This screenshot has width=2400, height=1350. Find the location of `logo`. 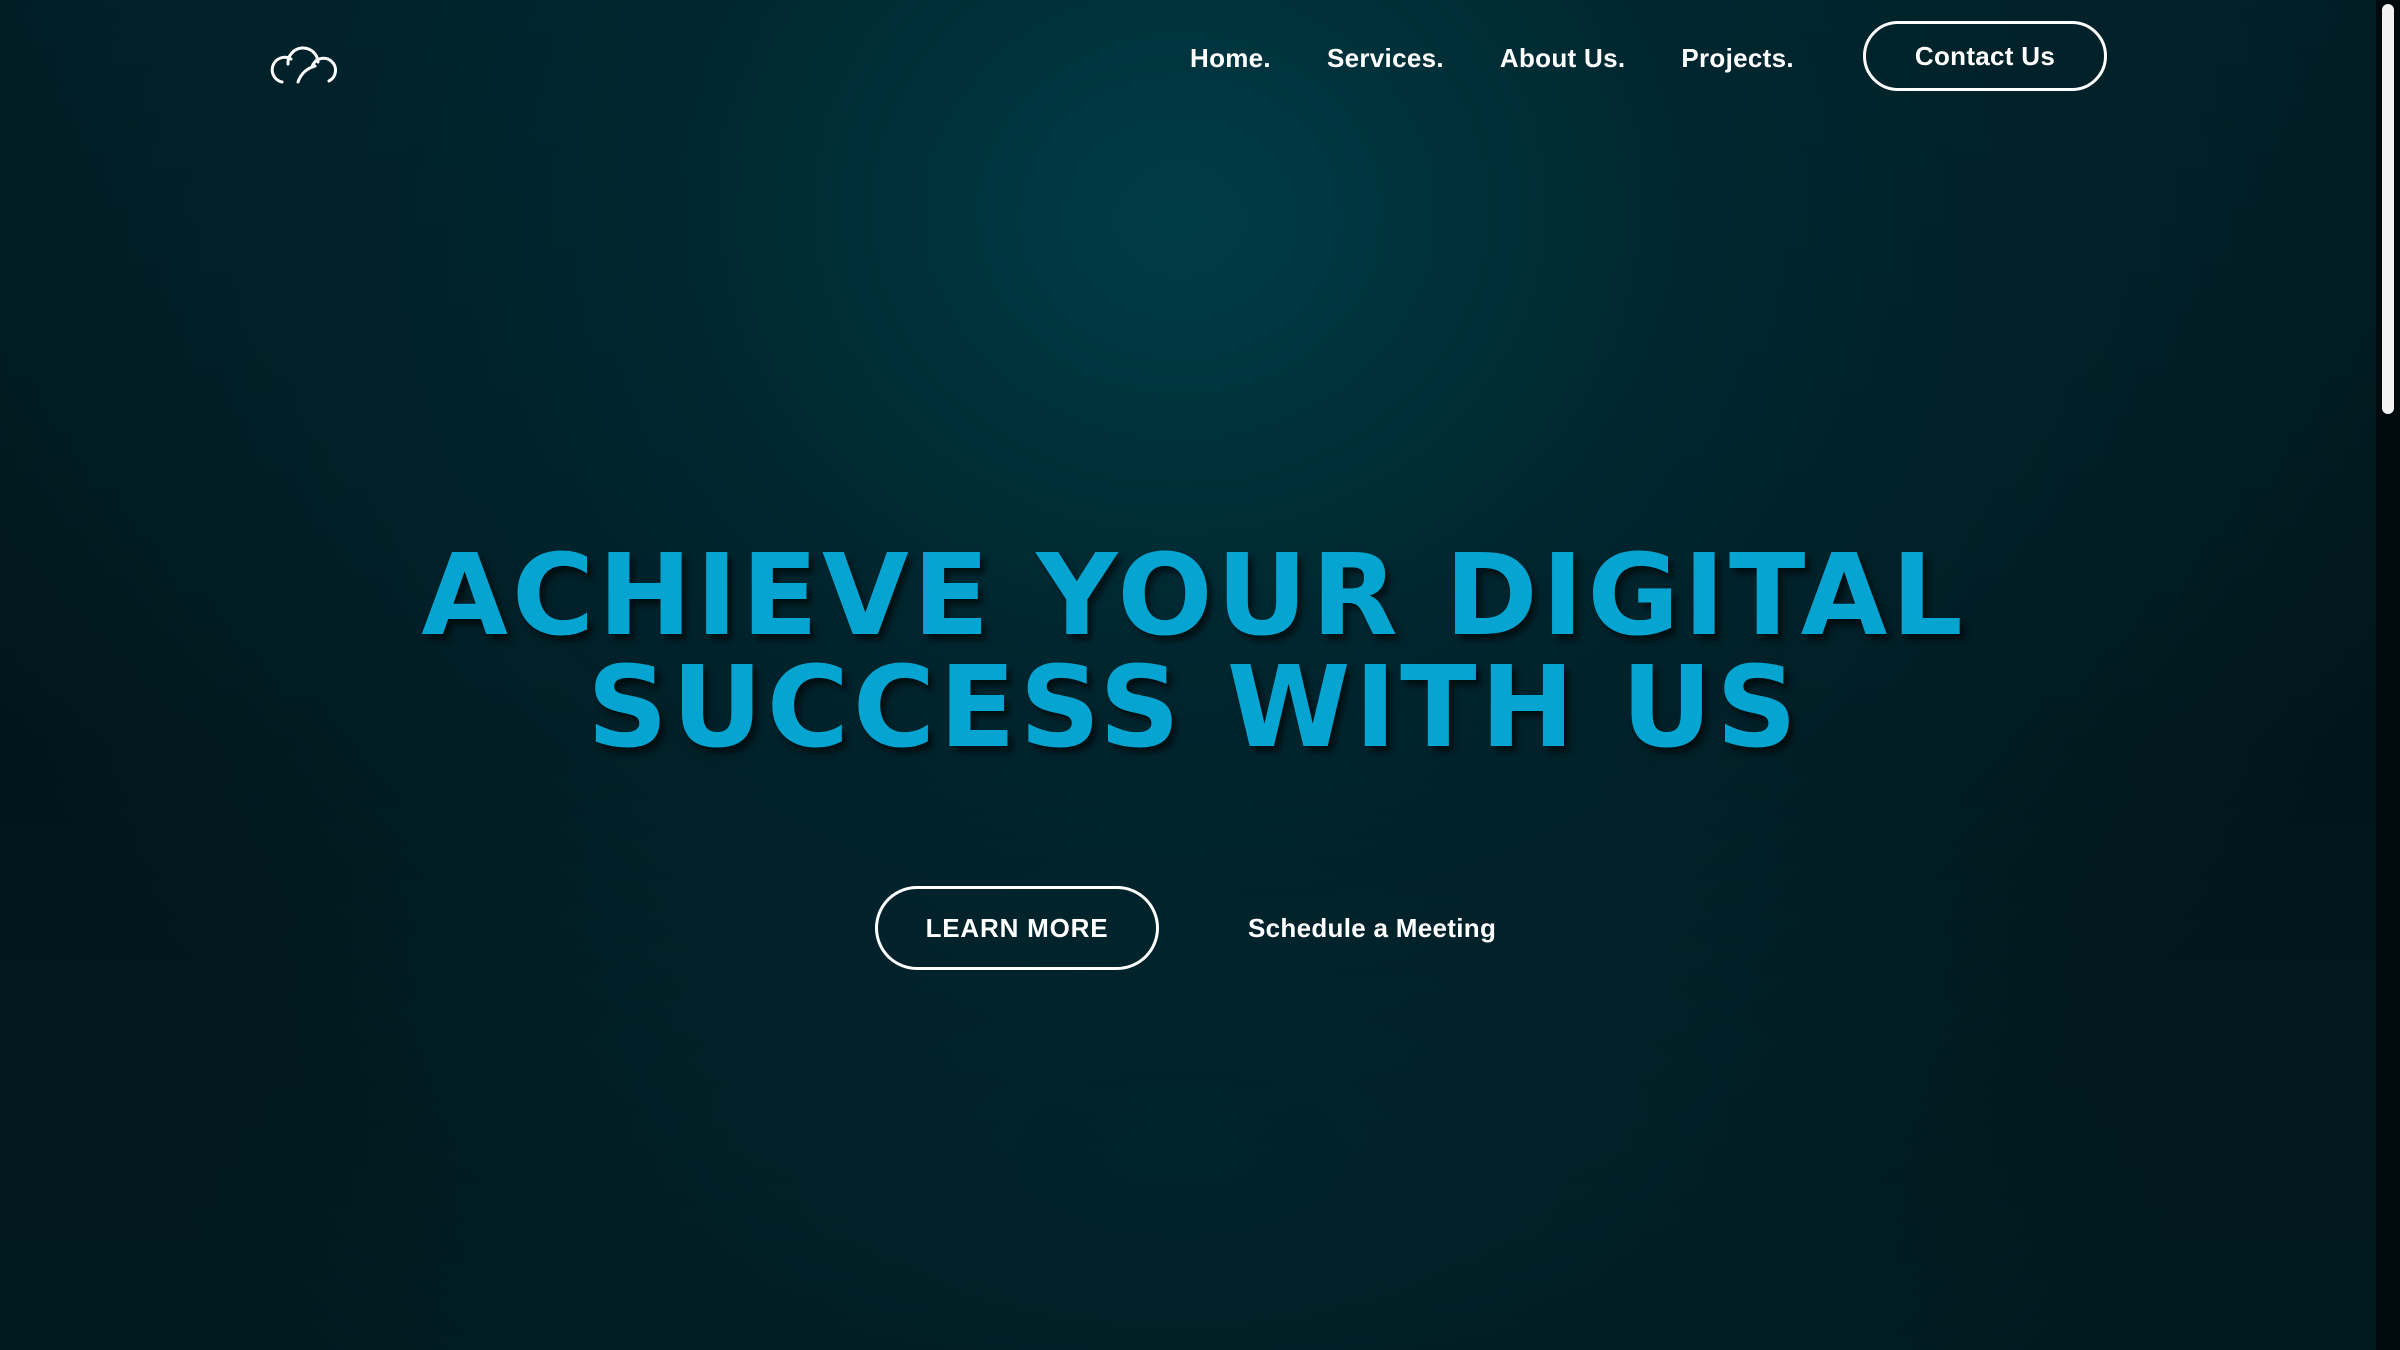

logo is located at coordinates (304, 59).